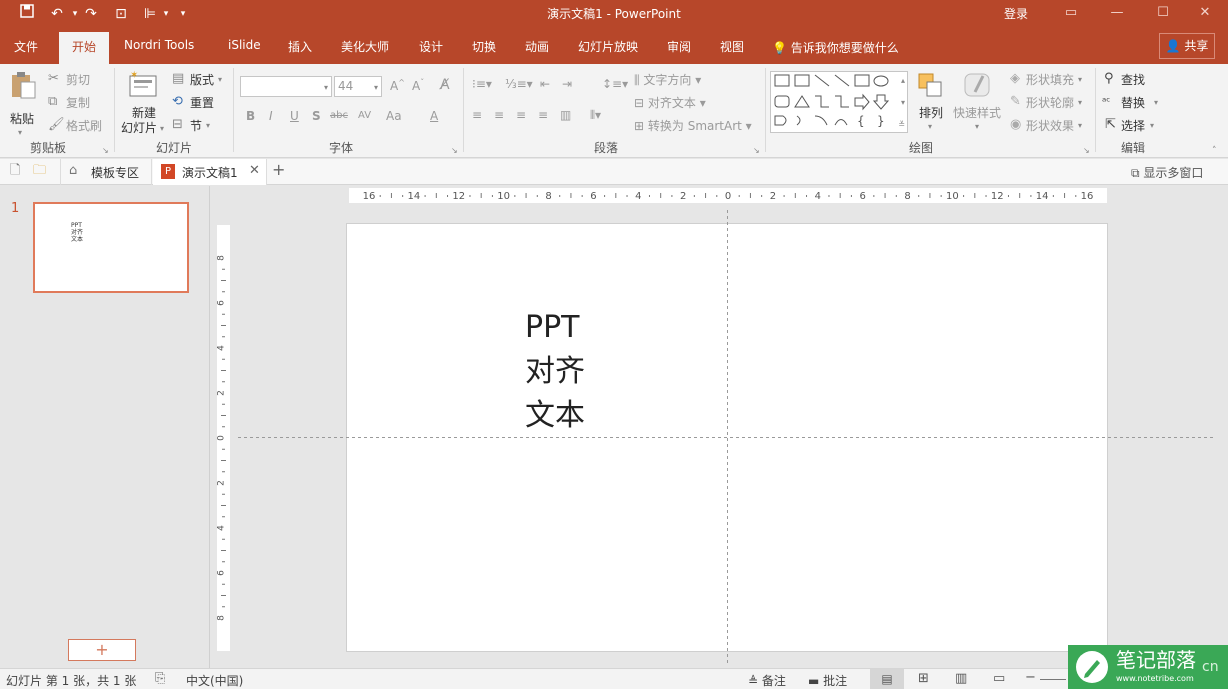 The height and width of the screenshot is (689, 1228). What do you see at coordinates (102, 650) in the screenshot?
I see `add-slide-button: +` at bounding box center [102, 650].